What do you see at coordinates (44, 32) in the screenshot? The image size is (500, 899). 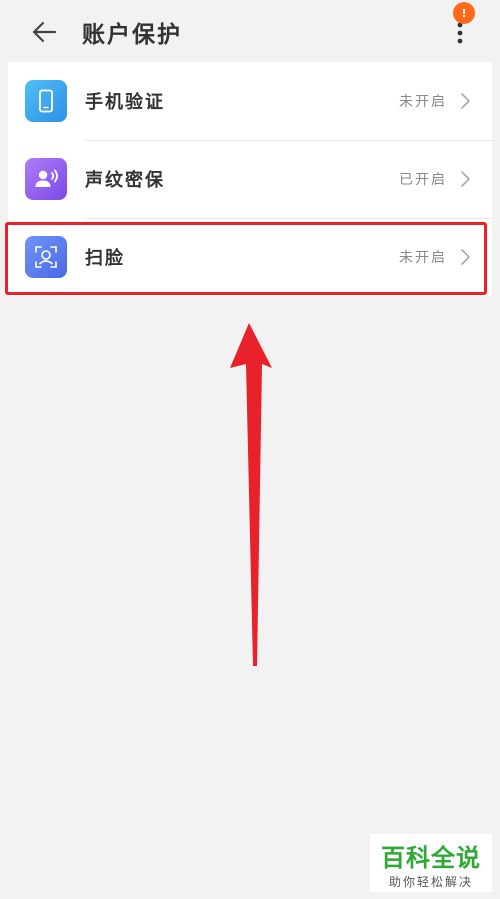 I see `back-arrow-icon` at bounding box center [44, 32].